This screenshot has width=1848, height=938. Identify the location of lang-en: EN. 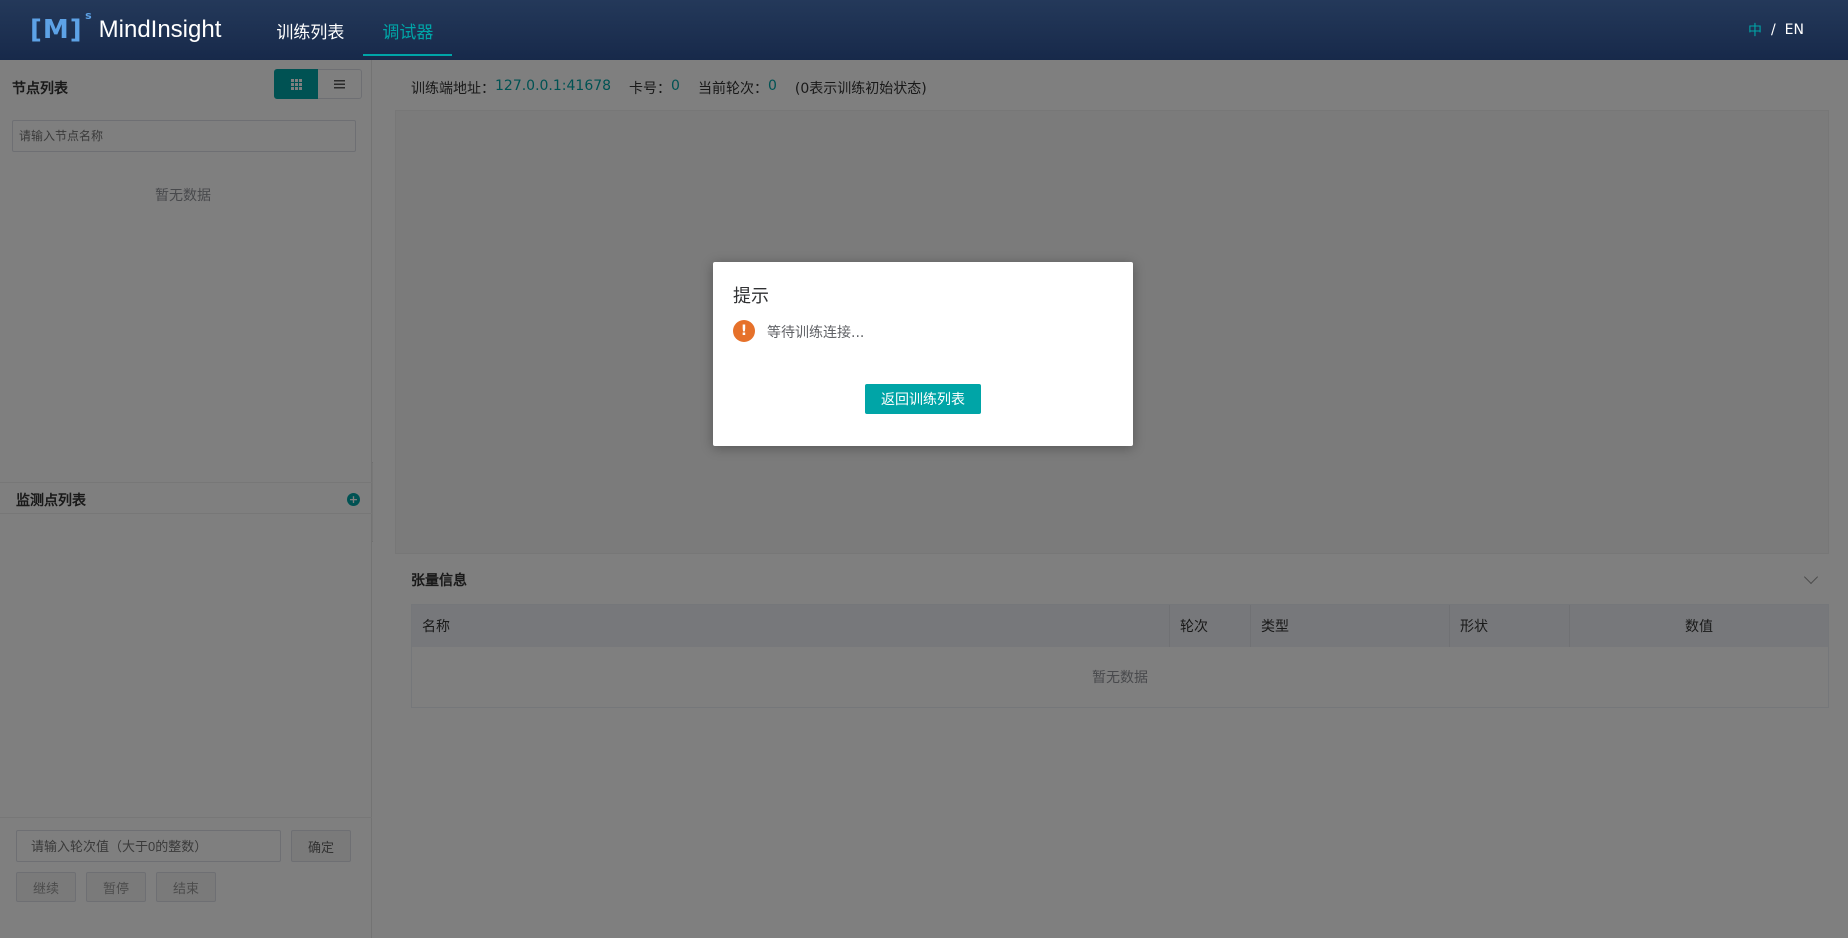
(1794, 30).